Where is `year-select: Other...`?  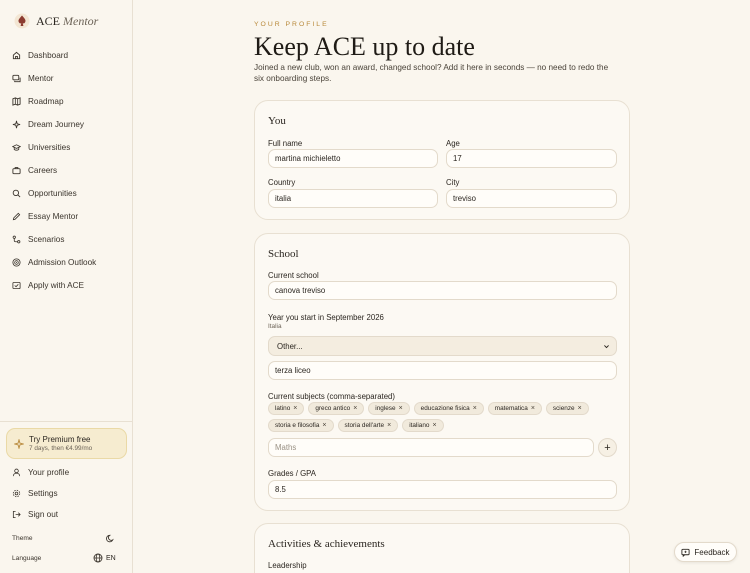
year-select: Other... is located at coordinates (442, 346).